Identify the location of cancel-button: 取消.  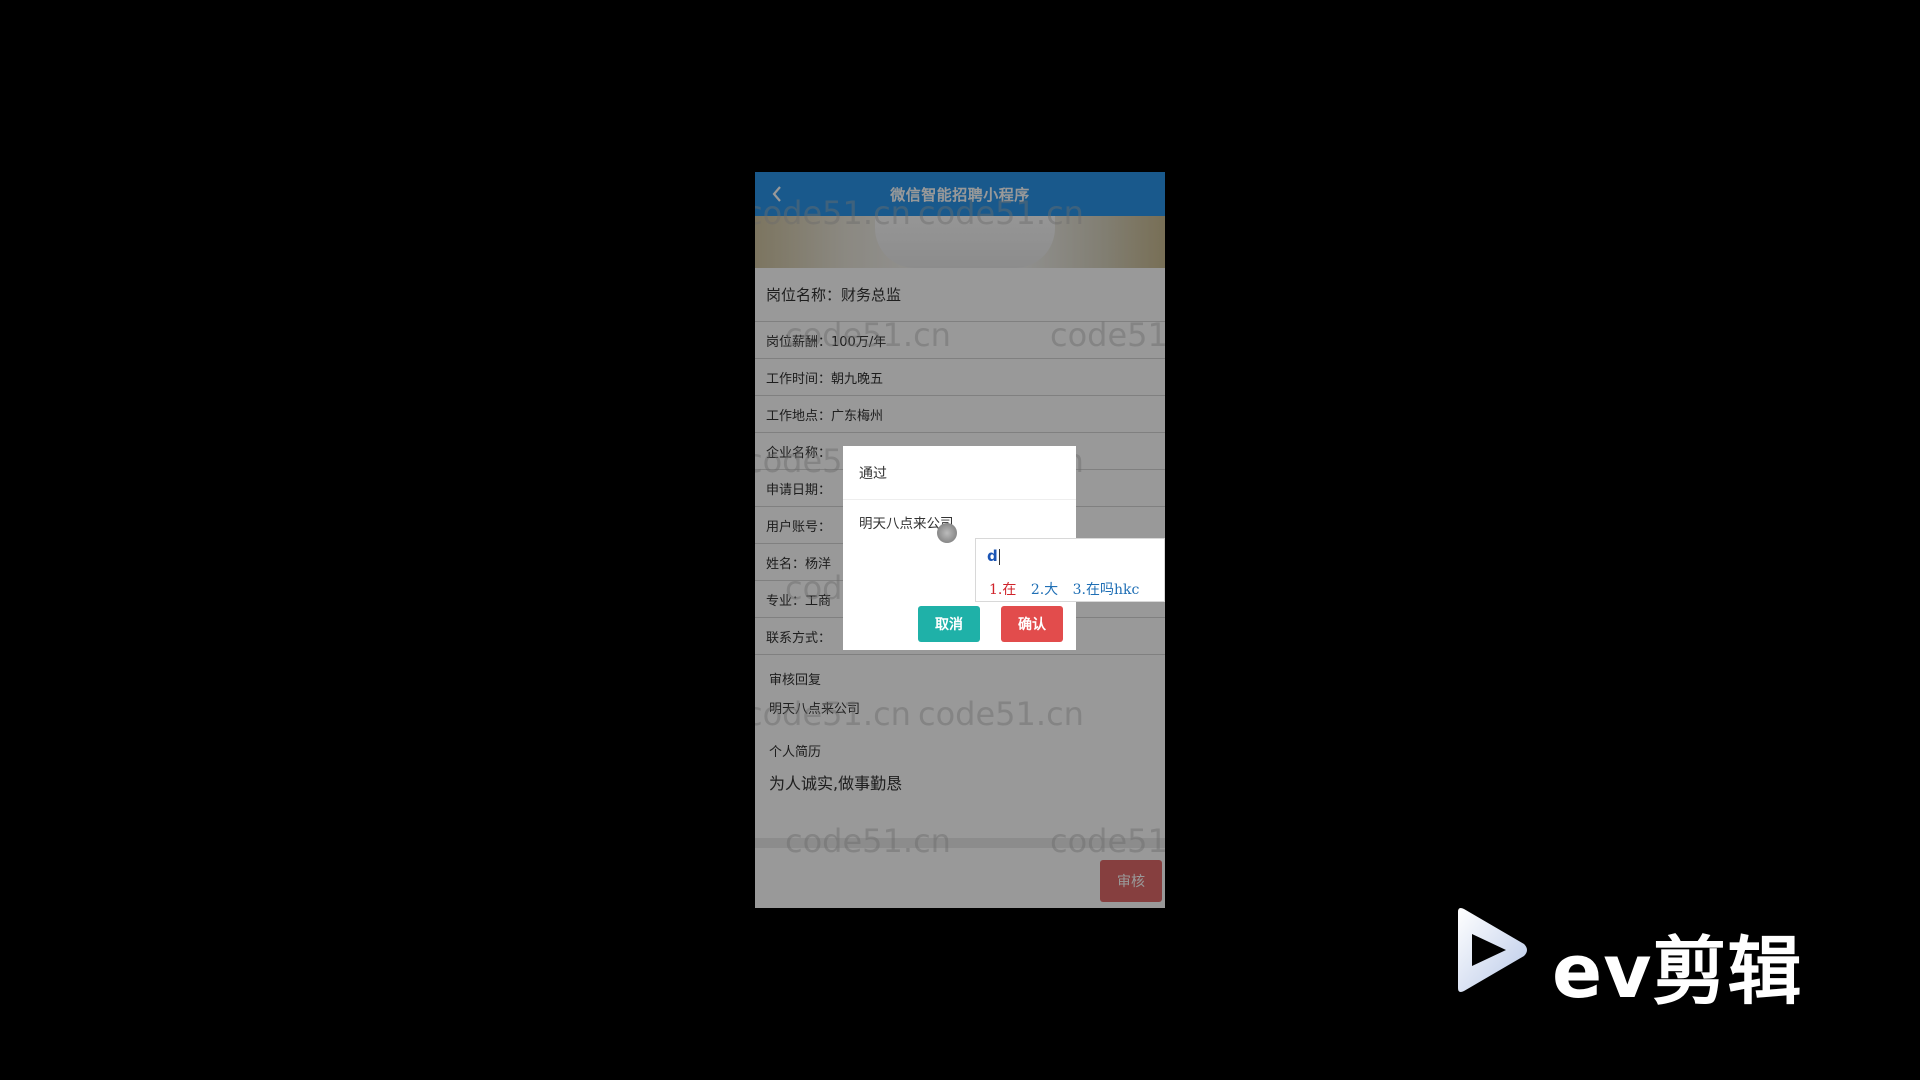
(949, 624).